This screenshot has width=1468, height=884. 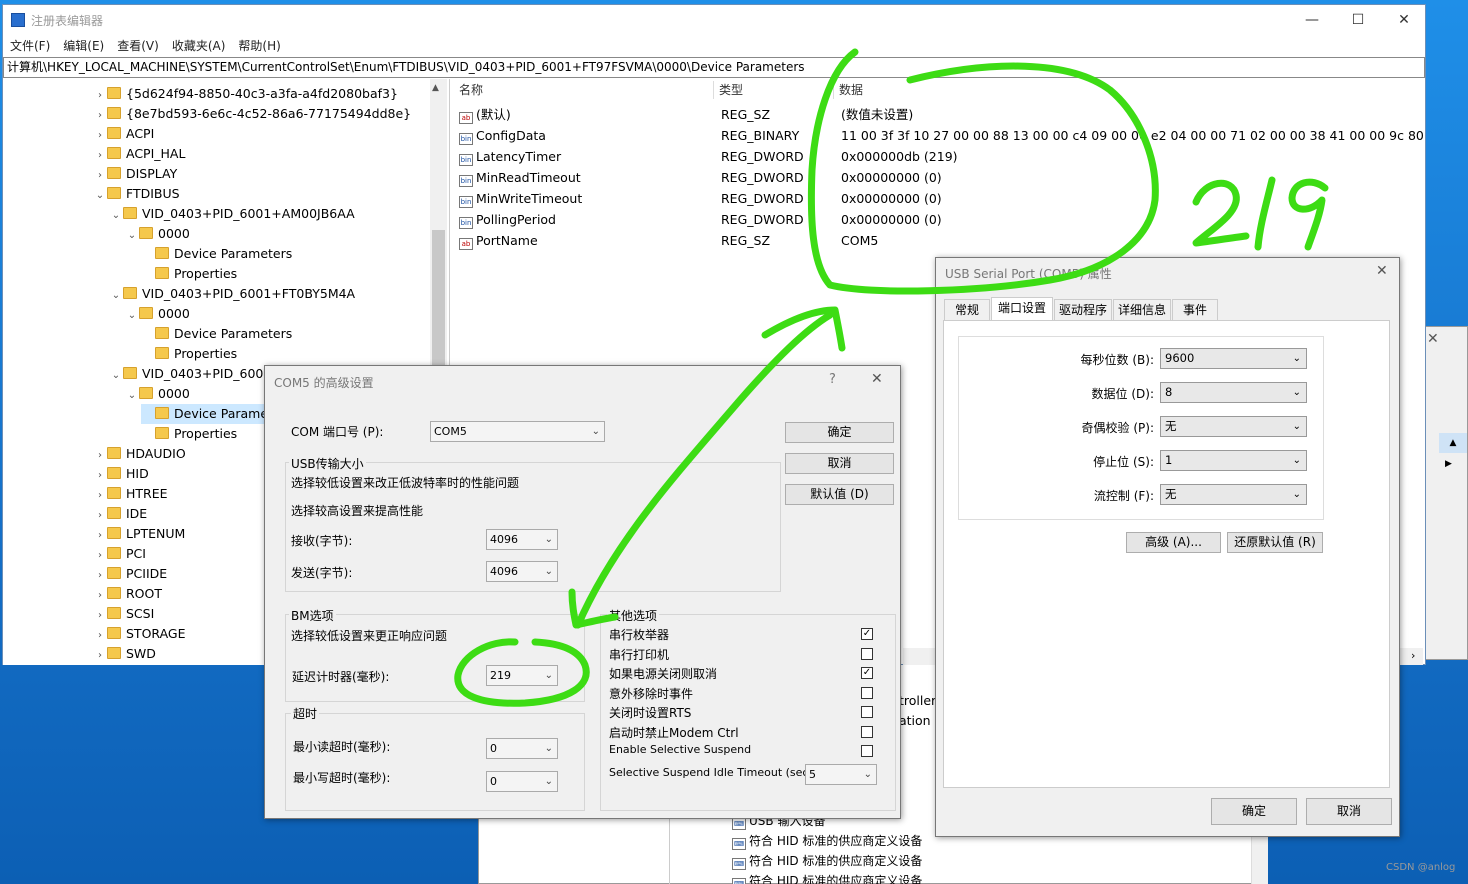 I want to click on annotation-circle-latency, so click(x=522, y=672).